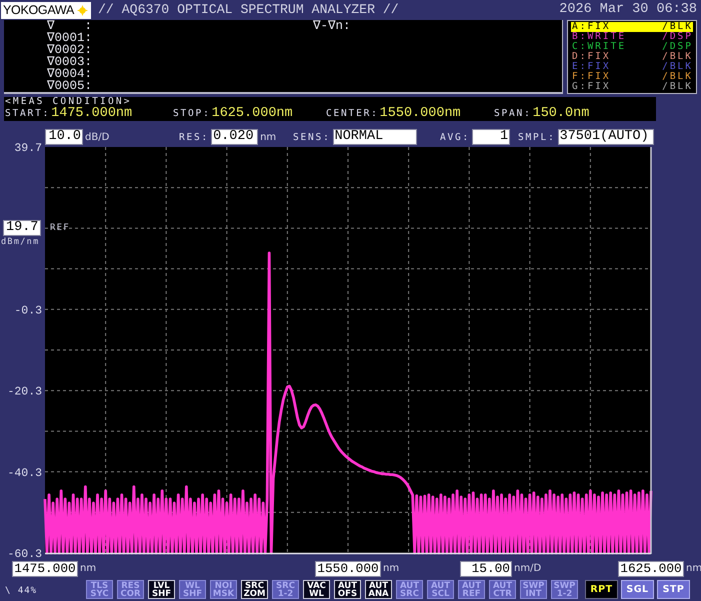 The image size is (701, 601). What do you see at coordinates (528, 568) in the screenshot?
I see `unit-label: nm/D` at bounding box center [528, 568].